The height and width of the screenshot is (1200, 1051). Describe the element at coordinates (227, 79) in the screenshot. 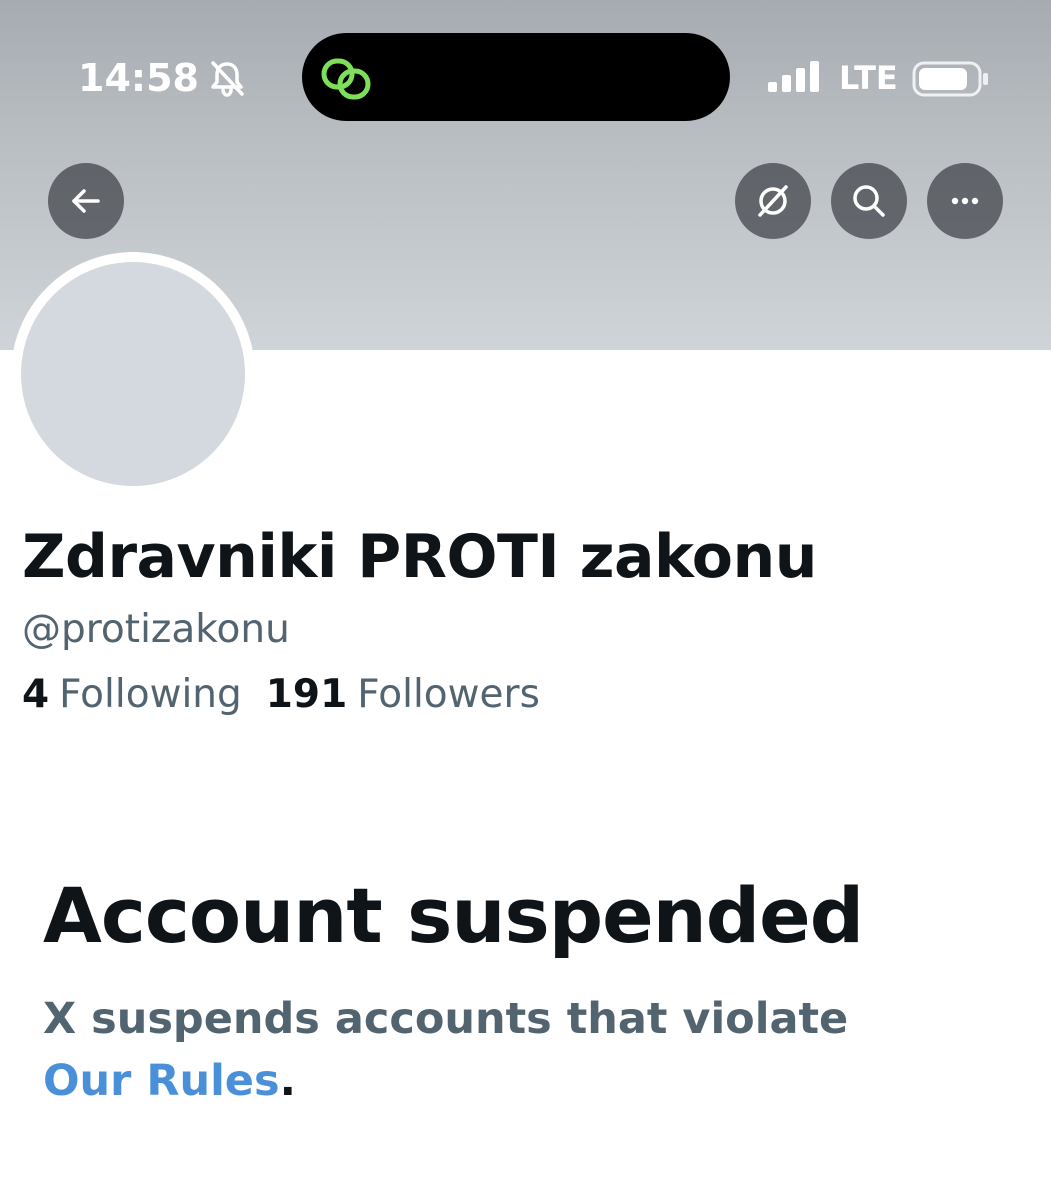

I see `bell-off-icon` at that location.